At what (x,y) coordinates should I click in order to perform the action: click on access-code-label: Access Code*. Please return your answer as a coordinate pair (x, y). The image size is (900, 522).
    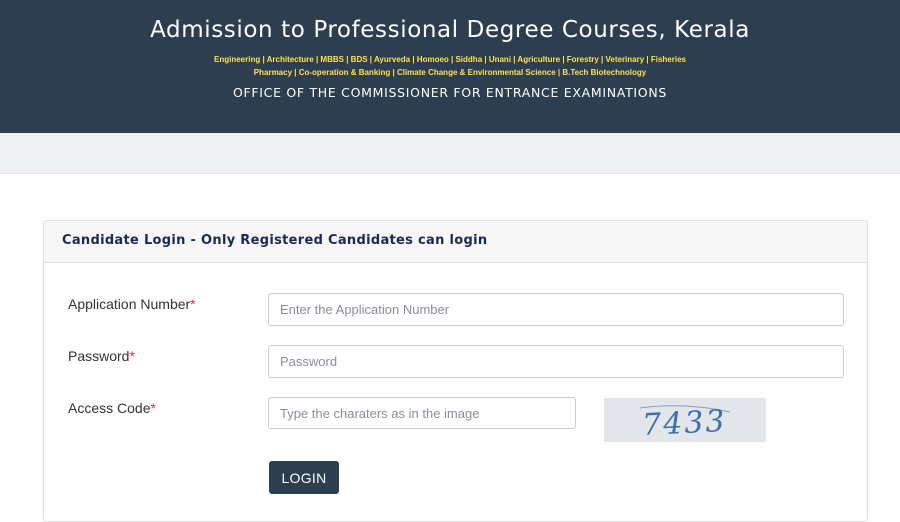
    Looking at the image, I should click on (112, 408).